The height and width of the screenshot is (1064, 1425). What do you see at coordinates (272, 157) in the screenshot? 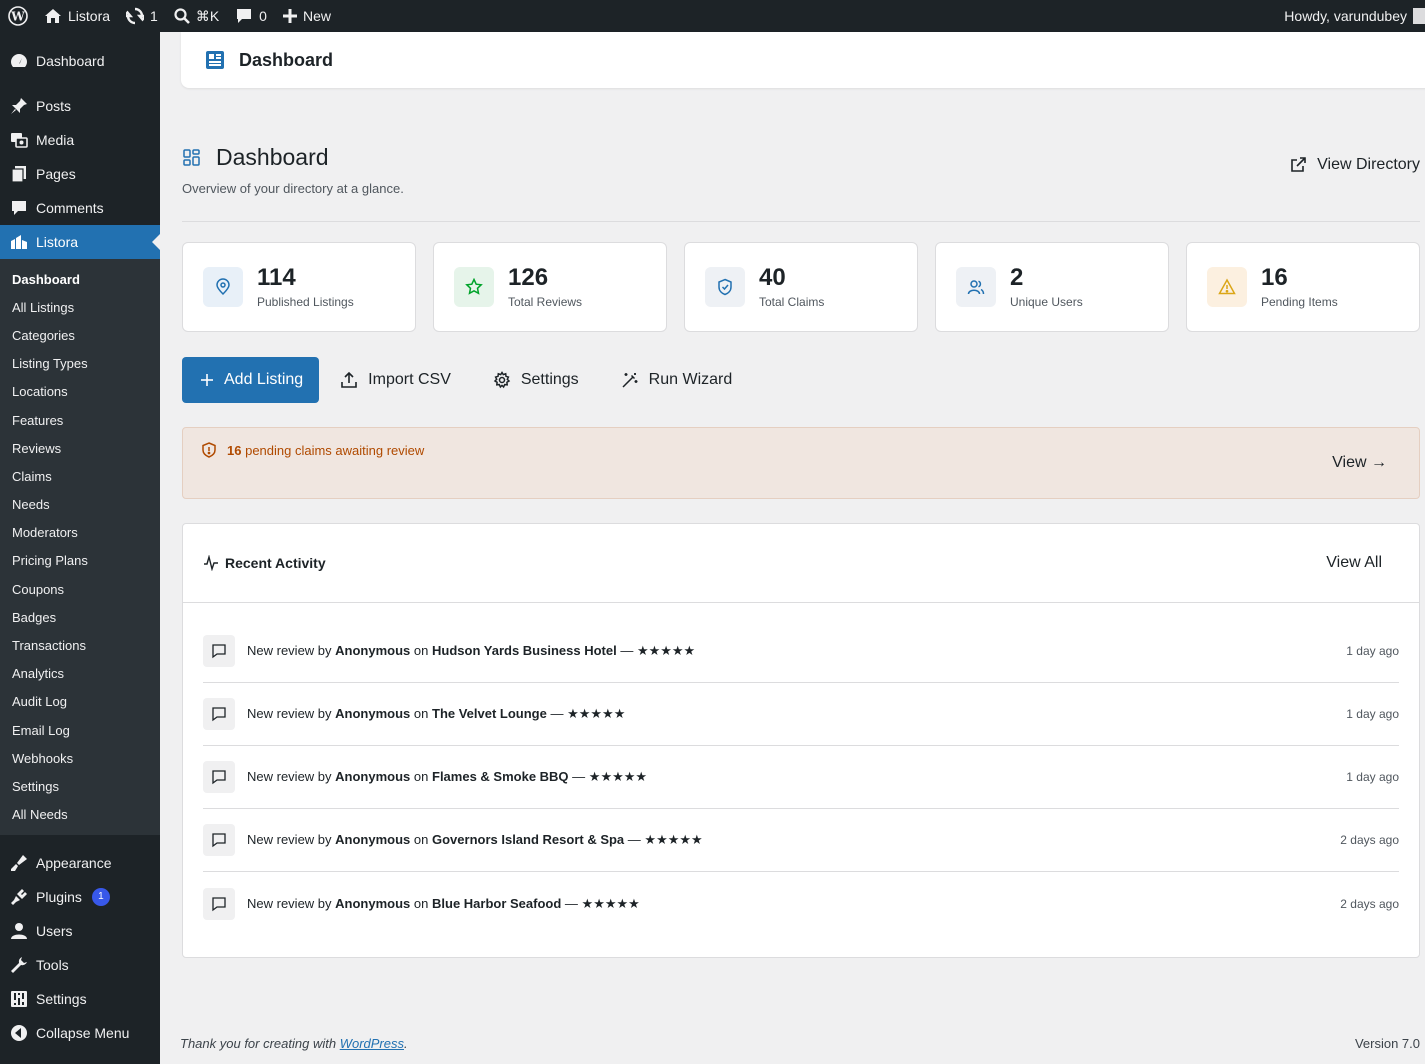
I see `page-title: Dashboard` at bounding box center [272, 157].